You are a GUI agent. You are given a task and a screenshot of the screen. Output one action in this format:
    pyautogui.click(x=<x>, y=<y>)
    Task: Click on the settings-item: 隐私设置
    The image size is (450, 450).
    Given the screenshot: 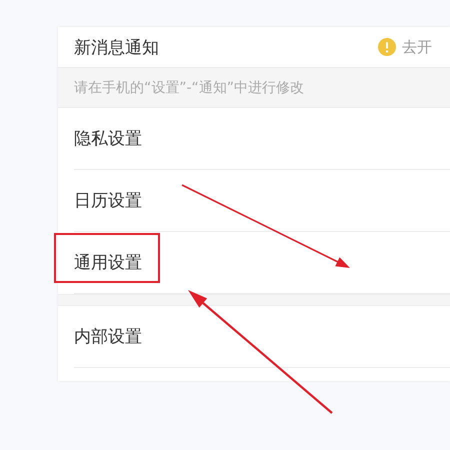 What is the action you would take?
    pyautogui.click(x=108, y=138)
    